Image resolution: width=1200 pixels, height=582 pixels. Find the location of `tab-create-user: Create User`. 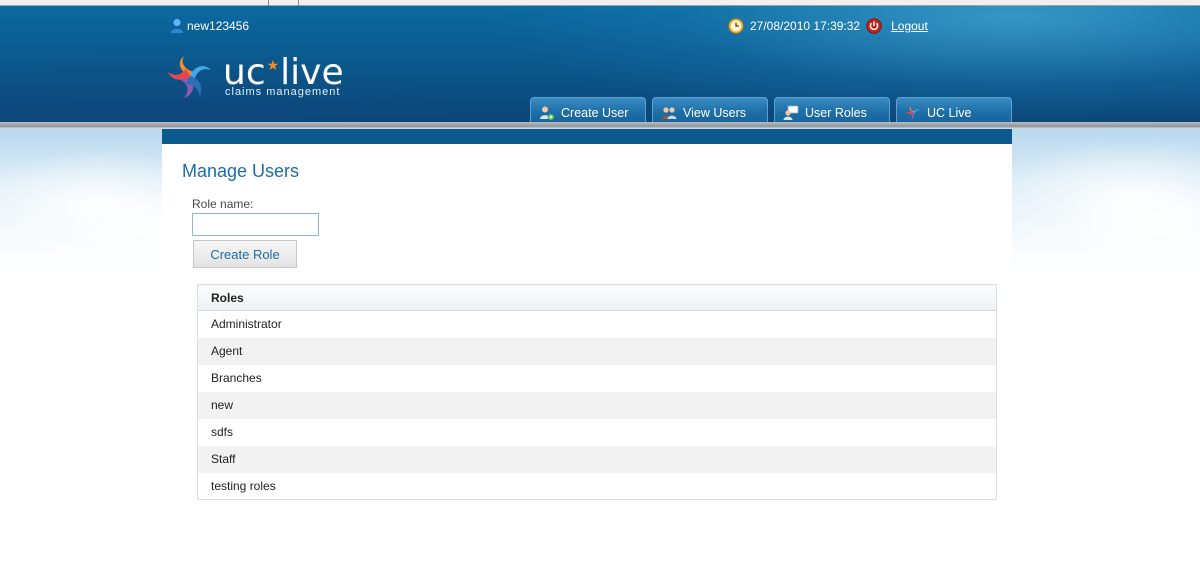

tab-create-user: Create User is located at coordinates (588, 109).